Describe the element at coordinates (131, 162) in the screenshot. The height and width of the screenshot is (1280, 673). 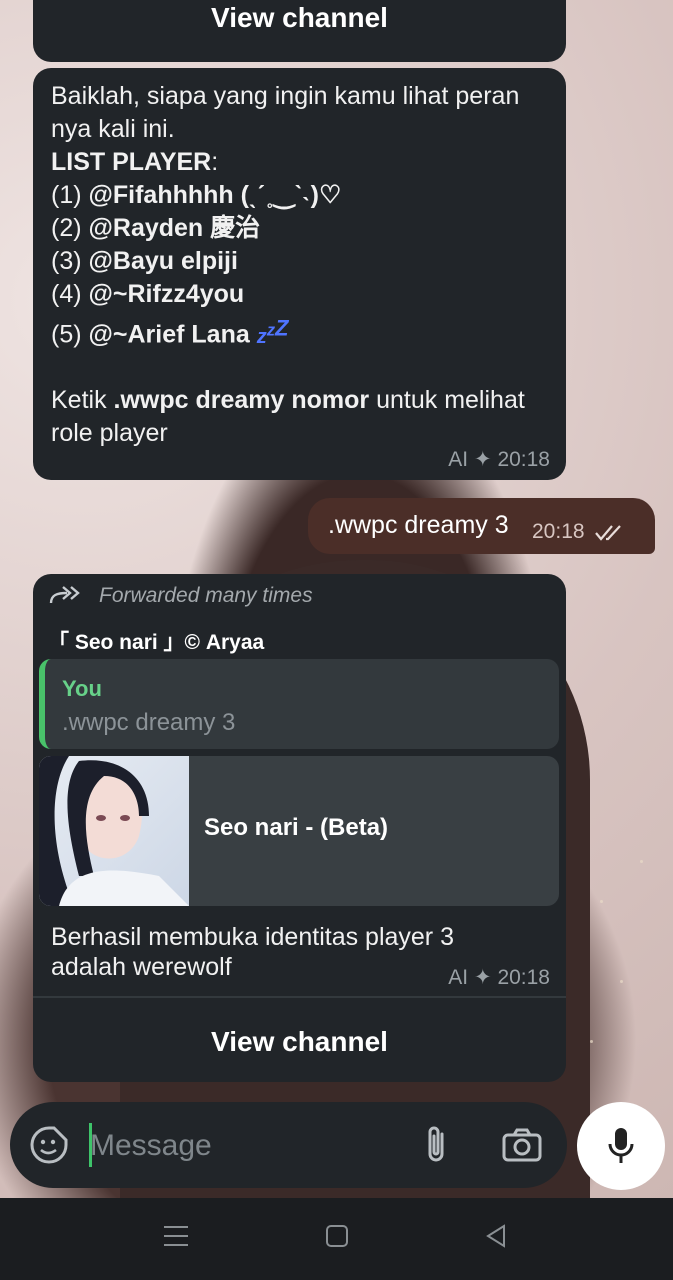
I see `list-title: LIST PLAYER` at that location.